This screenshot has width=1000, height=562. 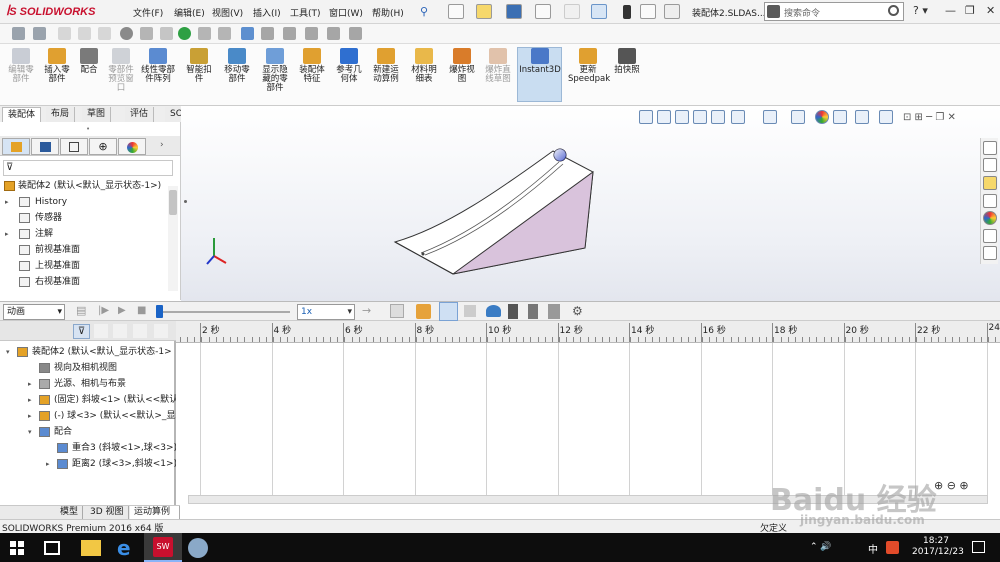 What do you see at coordinates (162, 145) in the screenshot?
I see `panel-expand-chevron-icon: ›` at bounding box center [162, 145].